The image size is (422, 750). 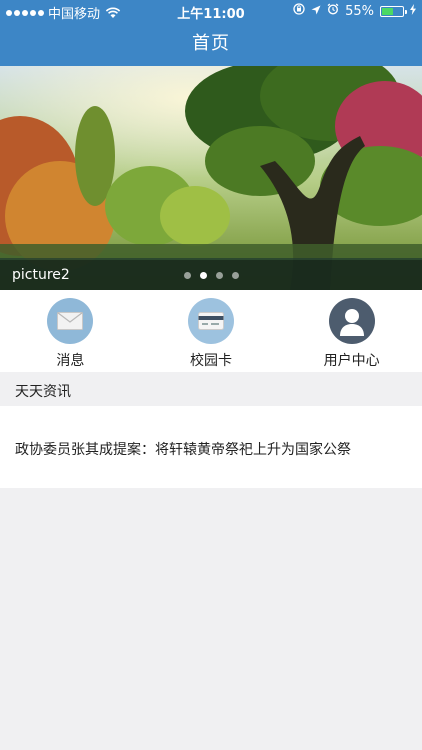 What do you see at coordinates (316, 11) in the screenshot?
I see `location-icon` at bounding box center [316, 11].